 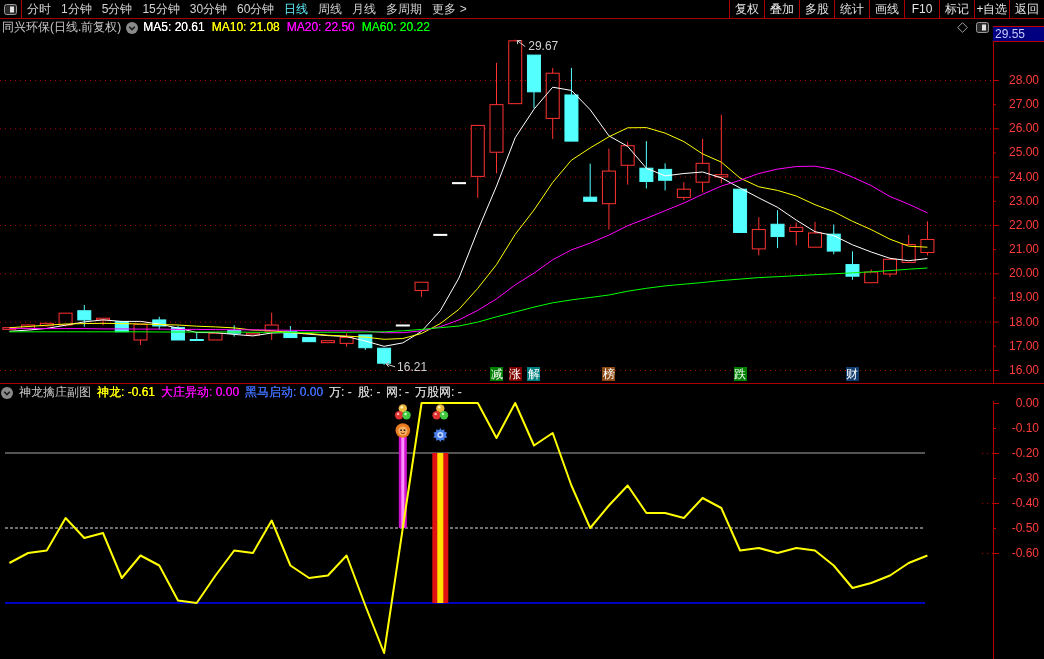 What do you see at coordinates (1023, 79) in the screenshot?
I see `axis-label: 28.00` at bounding box center [1023, 79].